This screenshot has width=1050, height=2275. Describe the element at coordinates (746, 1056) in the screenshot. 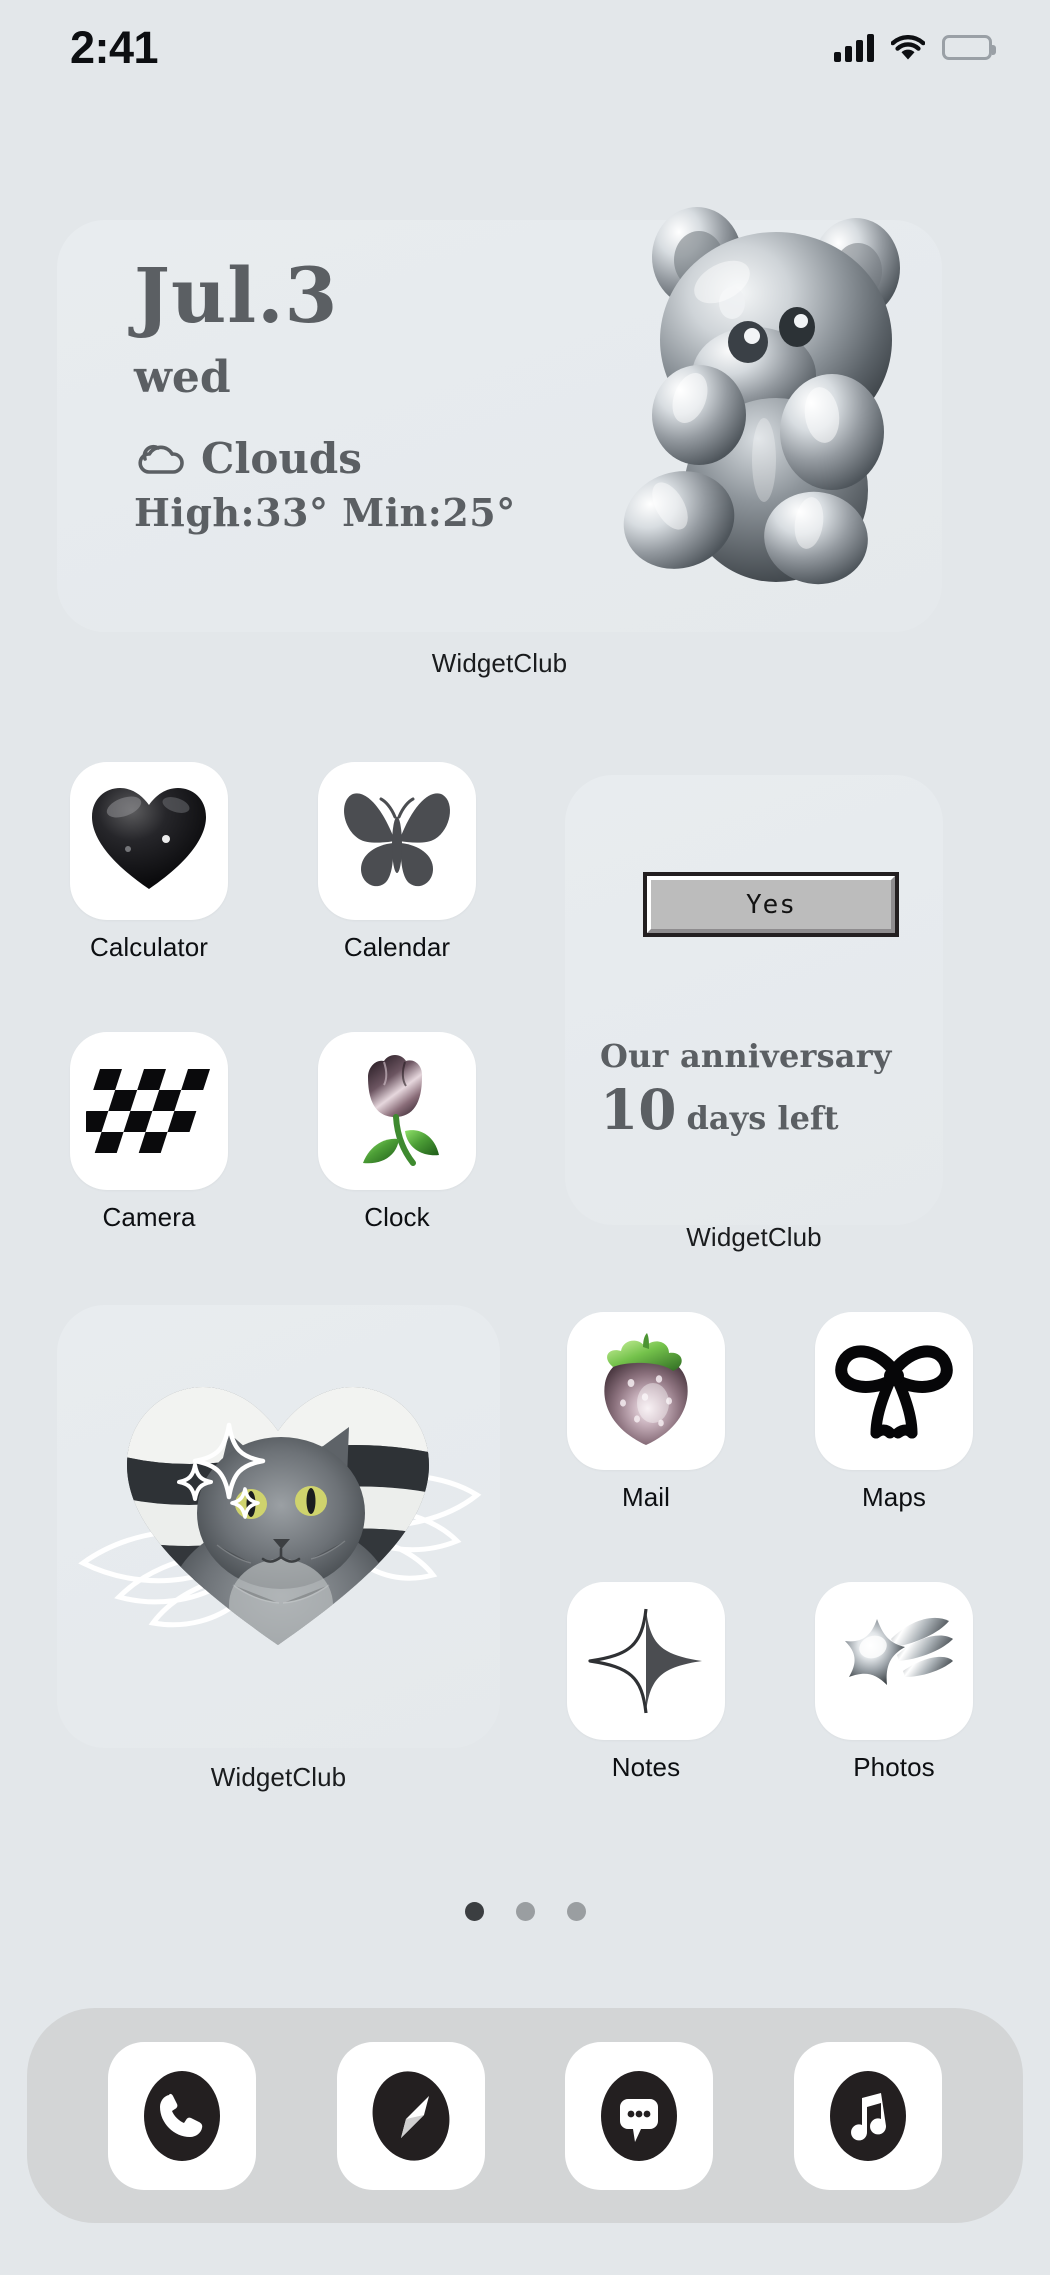

I see `anniversary-title: Our anniversary` at that location.